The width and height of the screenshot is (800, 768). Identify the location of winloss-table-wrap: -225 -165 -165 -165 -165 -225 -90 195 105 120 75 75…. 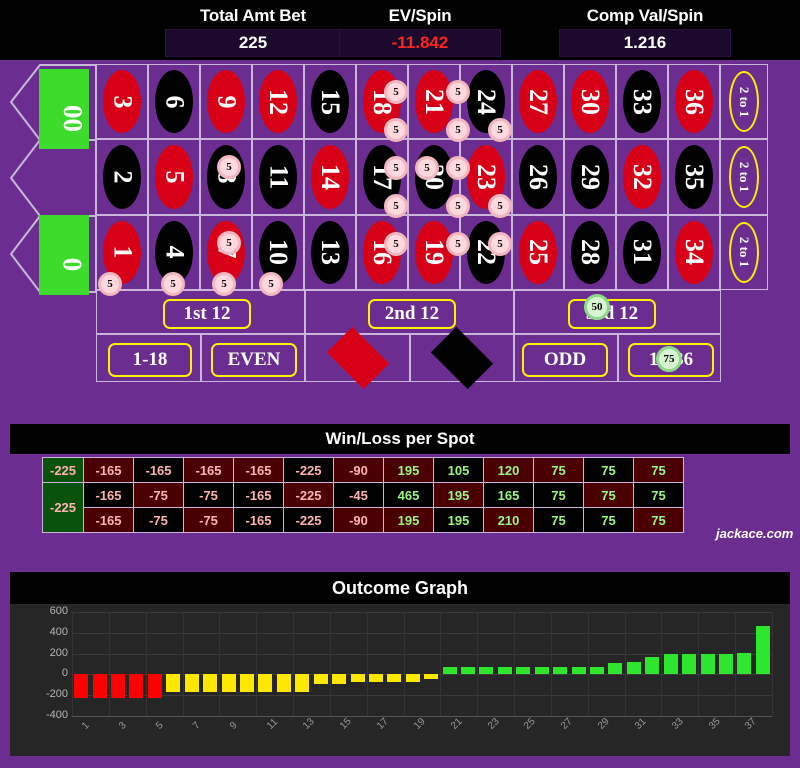
(363, 495).